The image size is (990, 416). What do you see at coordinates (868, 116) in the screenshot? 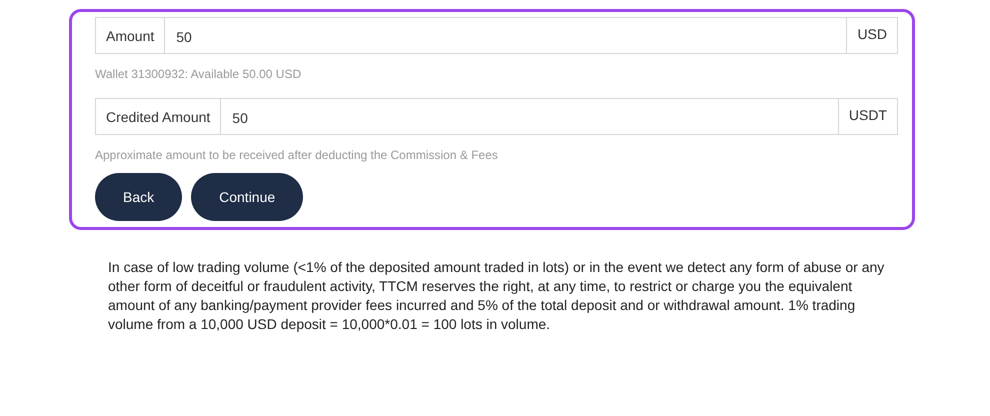
I see `currency-label: USDT` at bounding box center [868, 116].